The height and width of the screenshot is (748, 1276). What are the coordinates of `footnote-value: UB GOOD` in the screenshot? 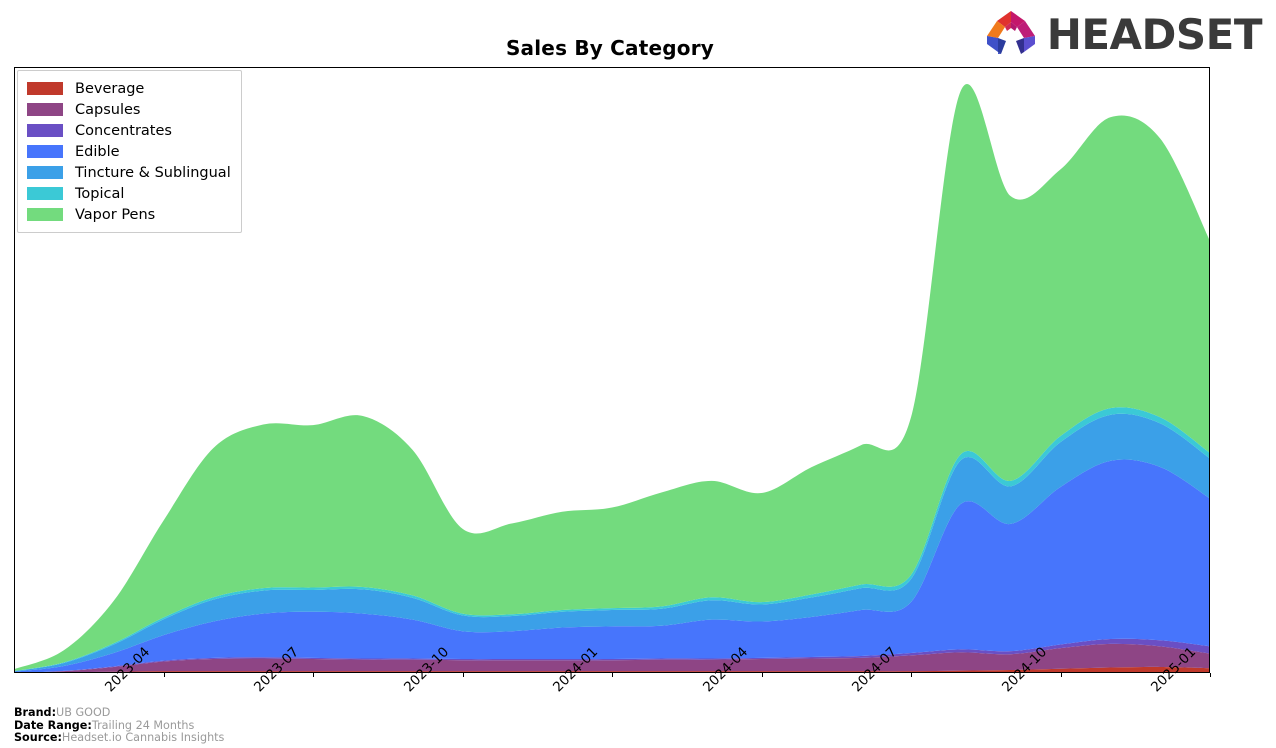 It's located at (83, 712).